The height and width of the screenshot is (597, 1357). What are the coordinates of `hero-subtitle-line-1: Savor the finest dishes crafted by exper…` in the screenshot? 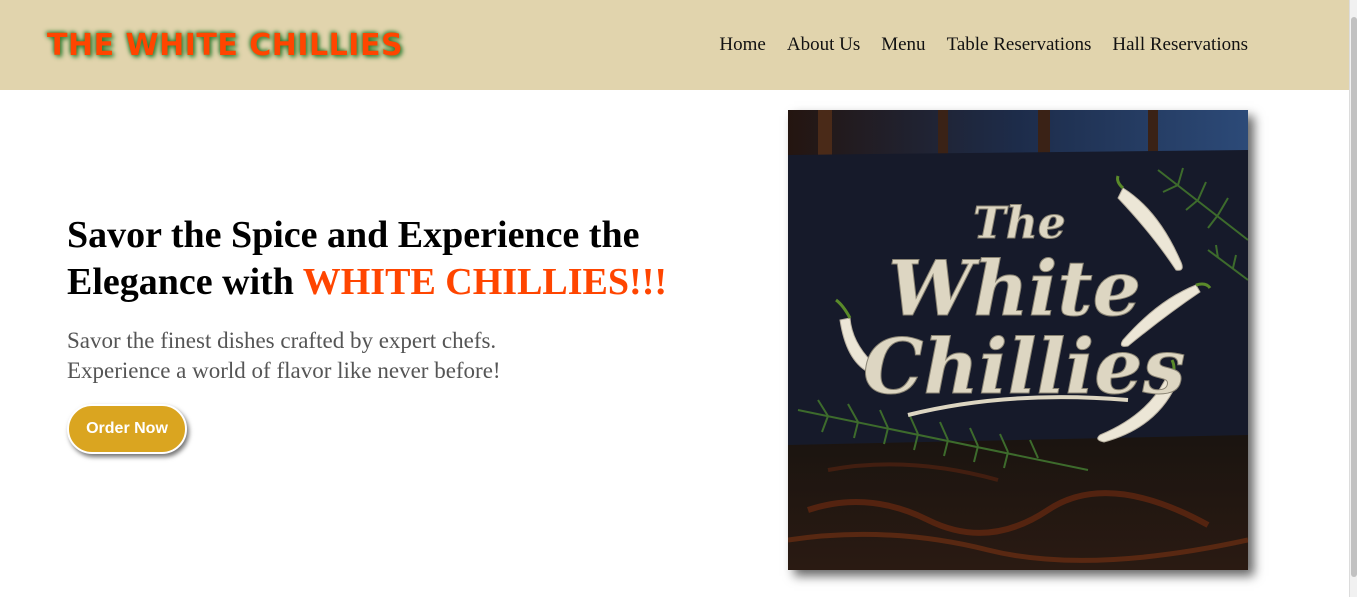 It's located at (282, 340).